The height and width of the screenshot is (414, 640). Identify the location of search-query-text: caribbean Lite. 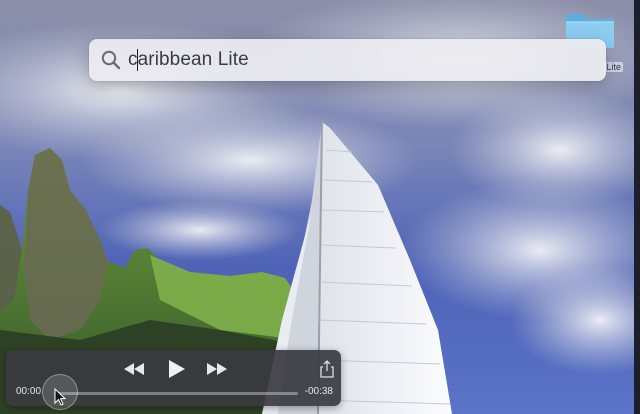
(188, 59).